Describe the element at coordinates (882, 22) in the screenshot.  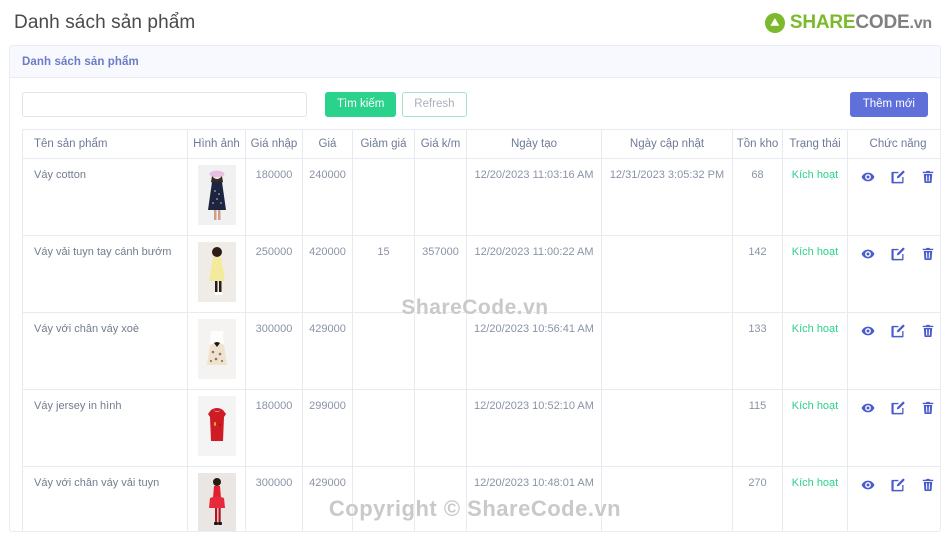
I see `logo-code-text: CODE` at that location.